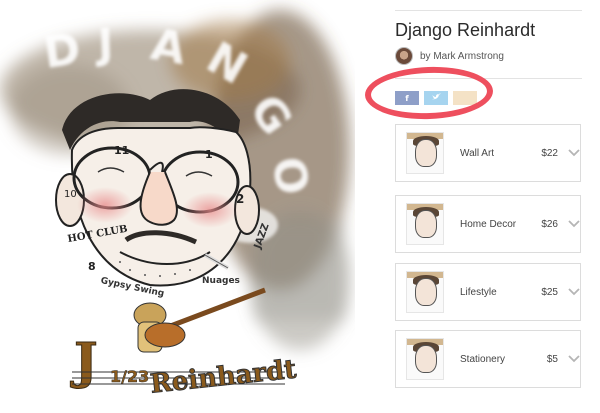 This screenshot has width=600, height=413. Describe the element at coordinates (221, 281) in the screenshot. I see `art-nuages: Nuages` at that location.